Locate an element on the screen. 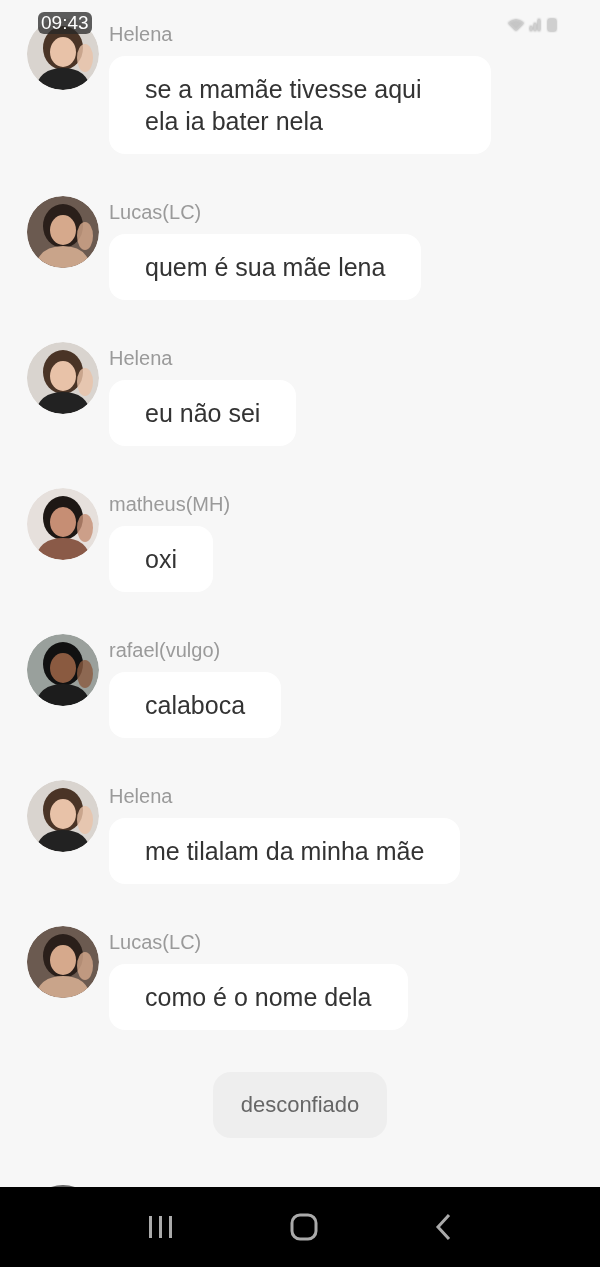 The height and width of the screenshot is (1267, 600). sender-name: rafael(vulgo) is located at coordinates (165, 650).